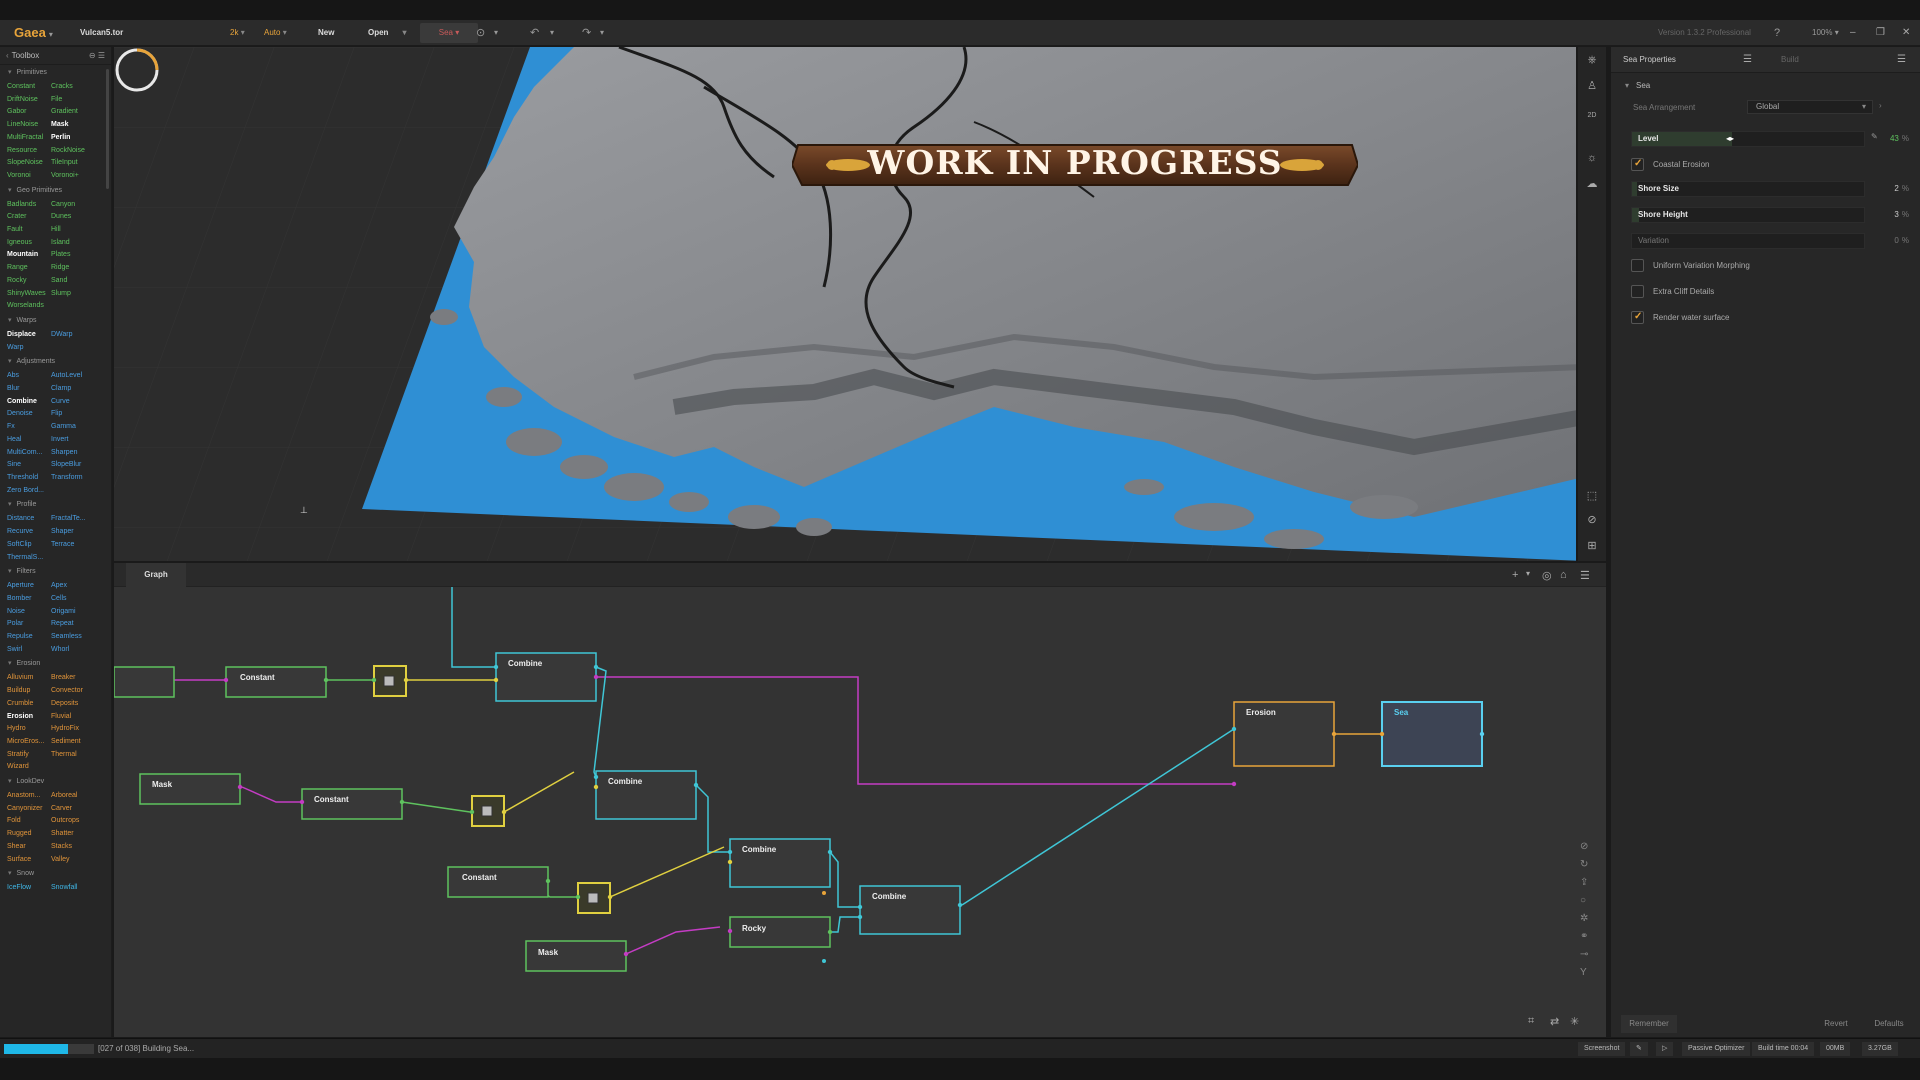 This screenshot has width=1920, height=1080. Describe the element at coordinates (29, 243) in the screenshot. I see `toolbox-item: Igneous` at that location.